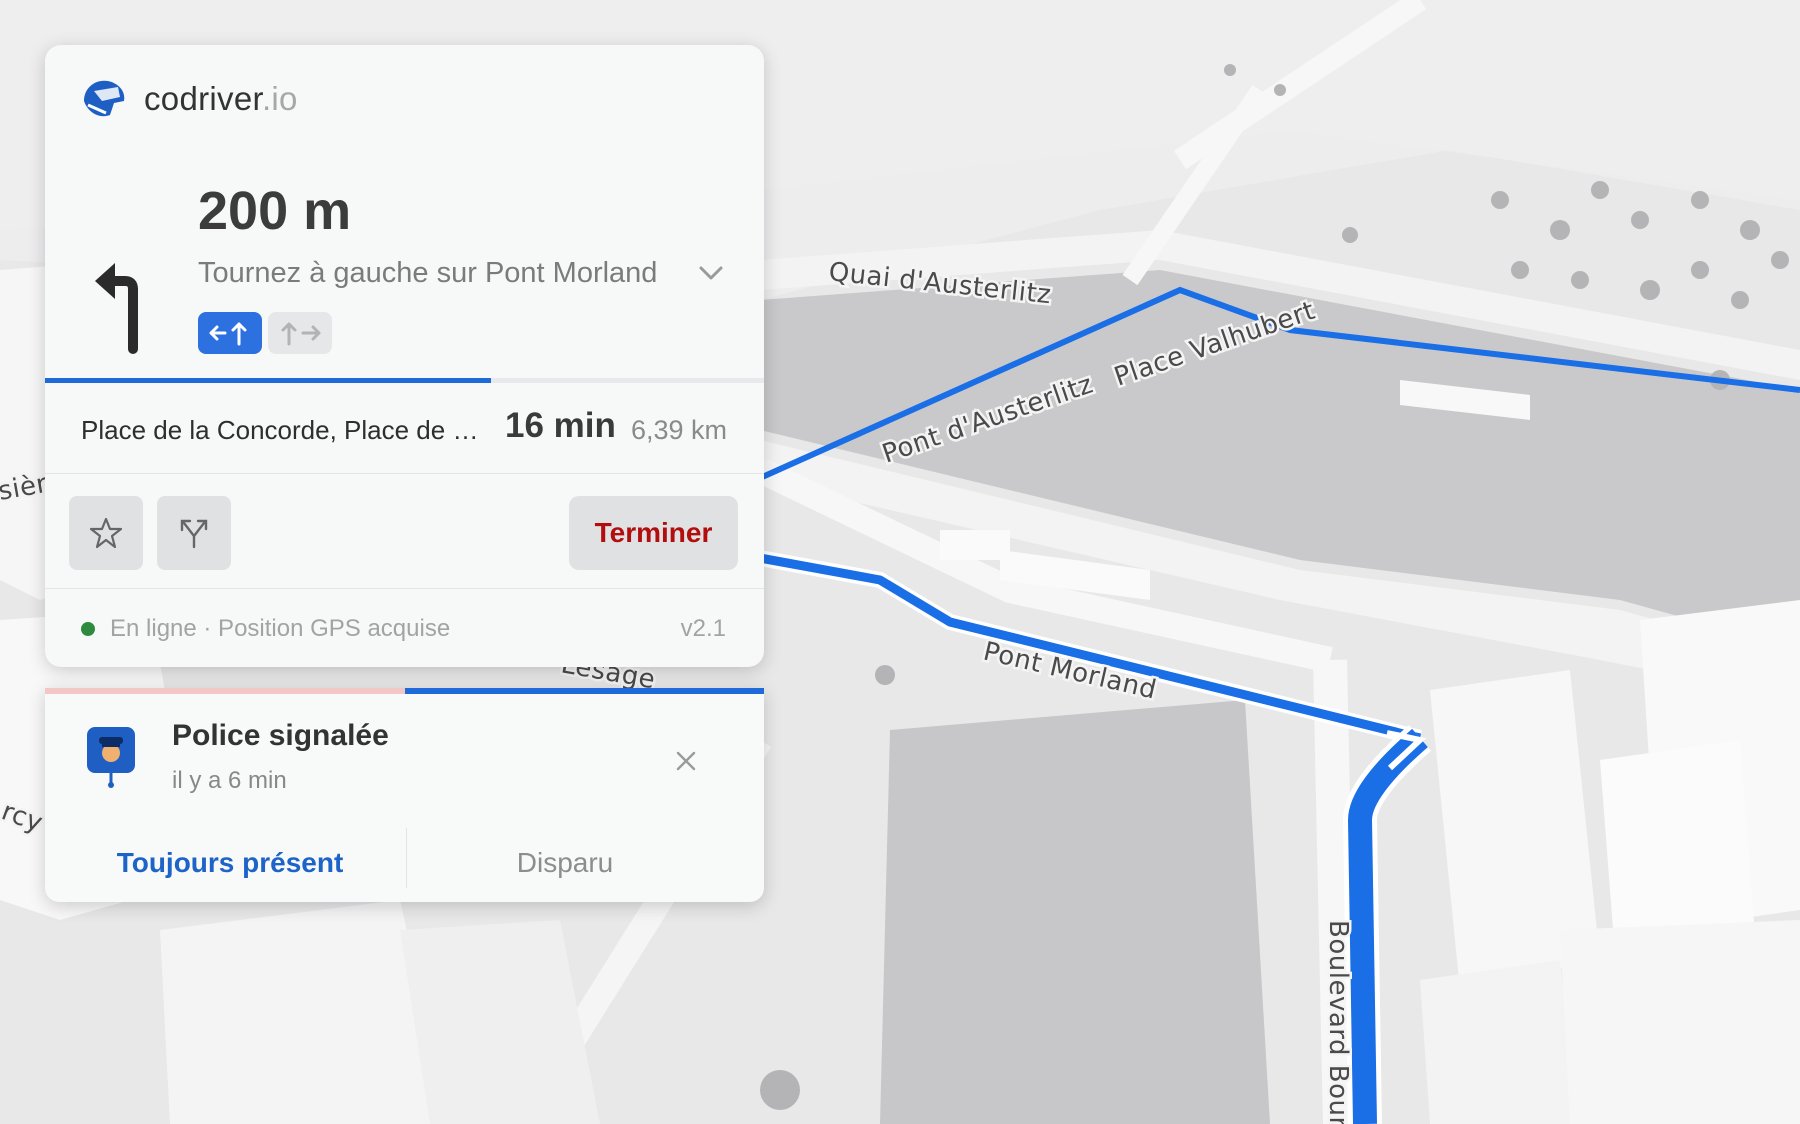  What do you see at coordinates (104, 98) in the screenshot?
I see `helmet-icon` at bounding box center [104, 98].